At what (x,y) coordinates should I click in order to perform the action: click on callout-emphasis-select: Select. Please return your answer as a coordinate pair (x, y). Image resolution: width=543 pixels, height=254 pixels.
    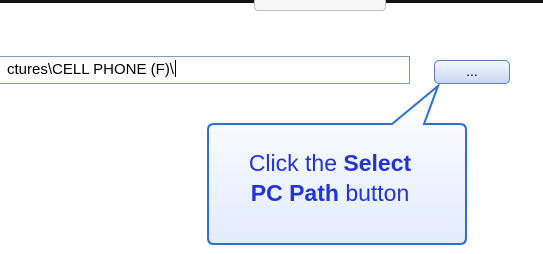
    Looking at the image, I should click on (377, 163).